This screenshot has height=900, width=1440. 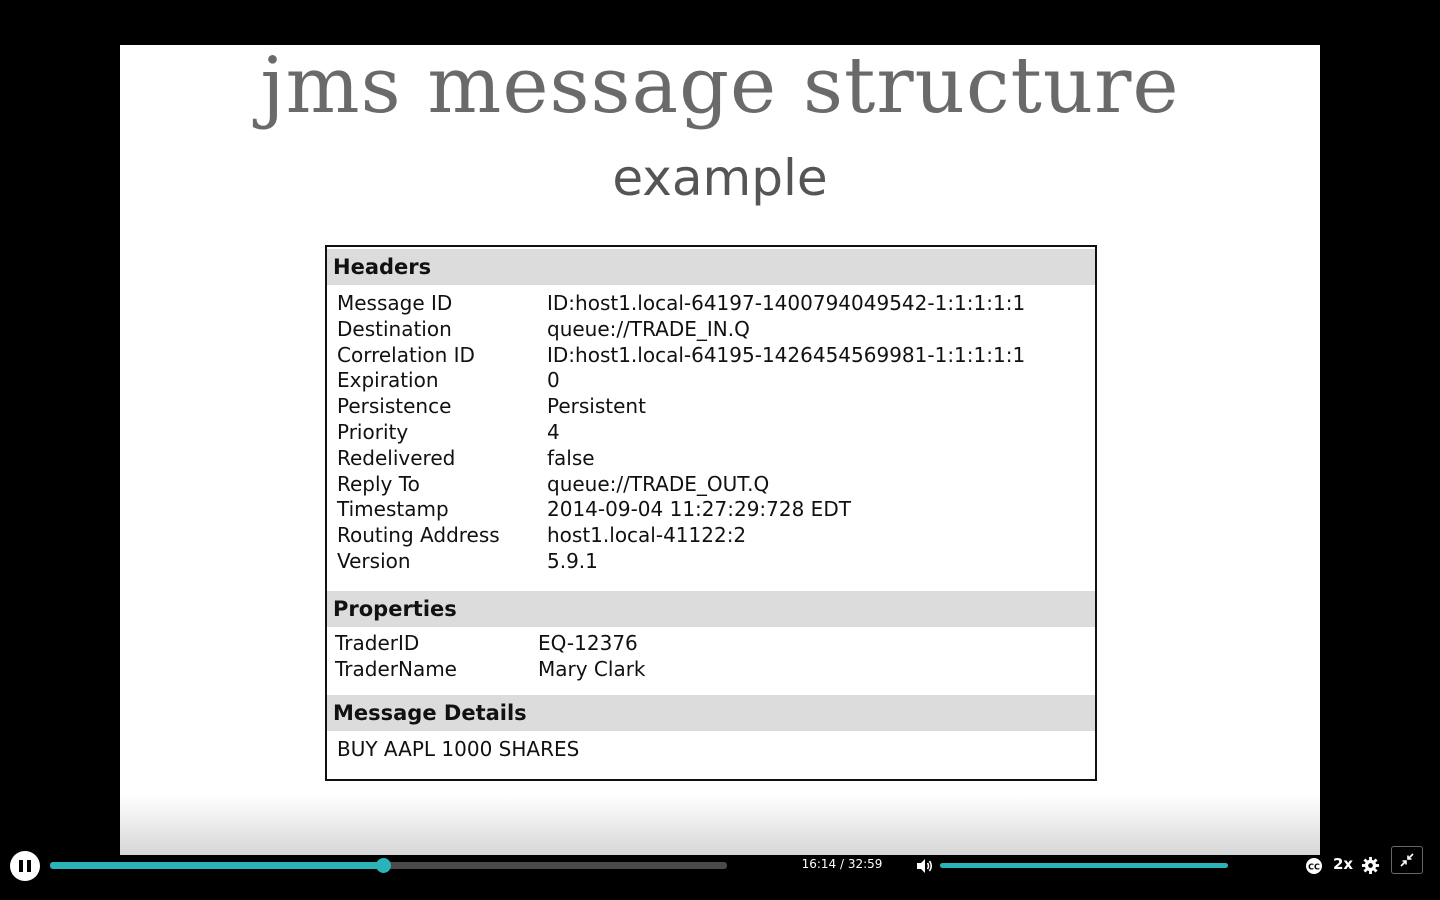 I want to click on time-display: 16:14 / 32:59, so click(x=842, y=864).